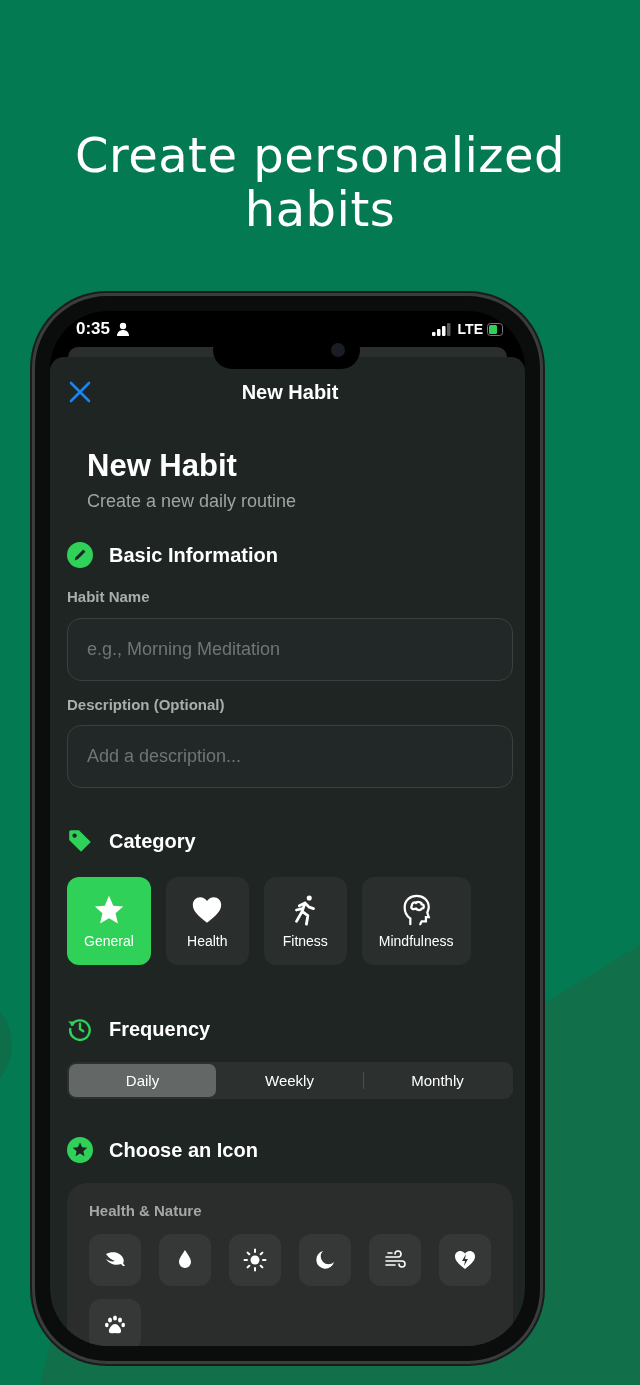  I want to click on moon-icon, so click(325, 1260).